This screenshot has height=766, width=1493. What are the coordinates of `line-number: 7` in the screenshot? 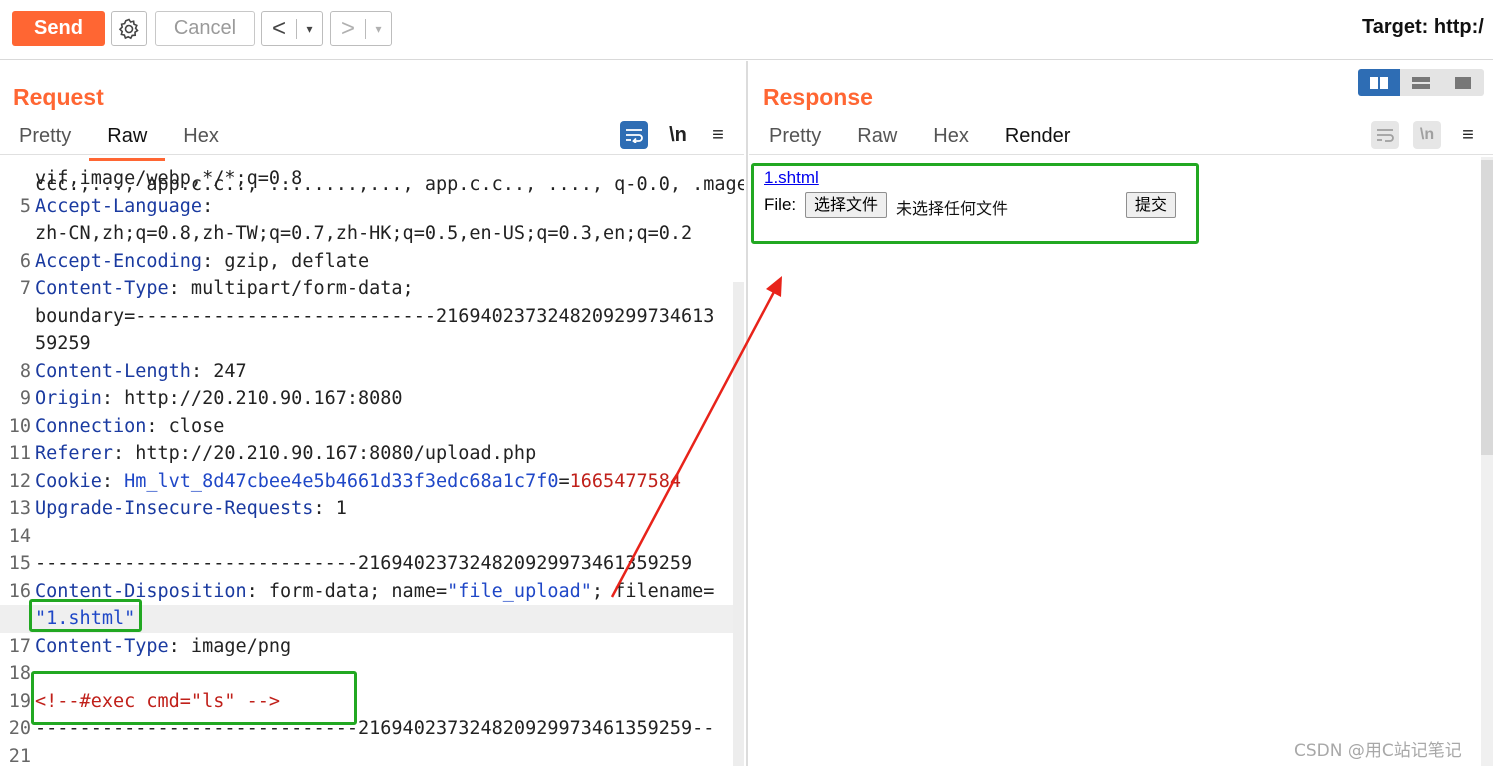 It's located at (25, 288).